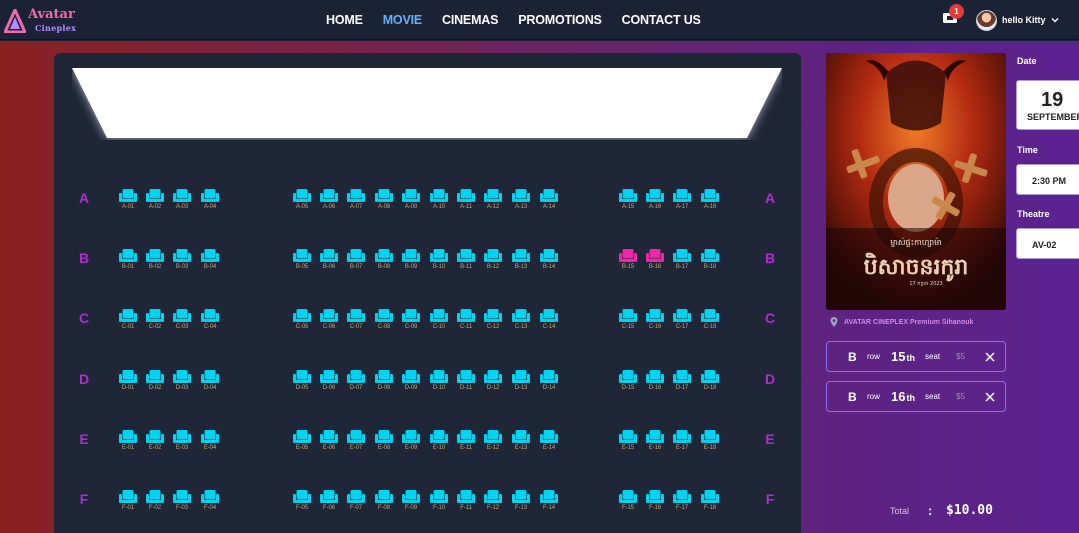 This screenshot has width=1079, height=533. Describe the element at coordinates (384, 380) in the screenshot. I see `seat-d-08: D-08` at that location.